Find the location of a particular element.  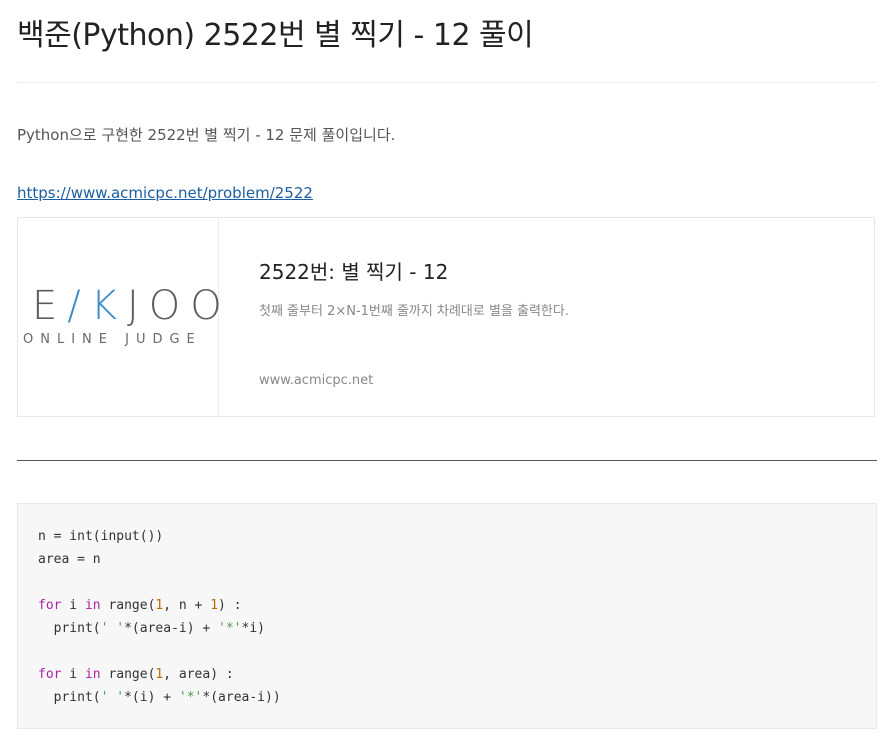

preview-title: 2522번: 별 찍기 - 12 is located at coordinates (354, 272).